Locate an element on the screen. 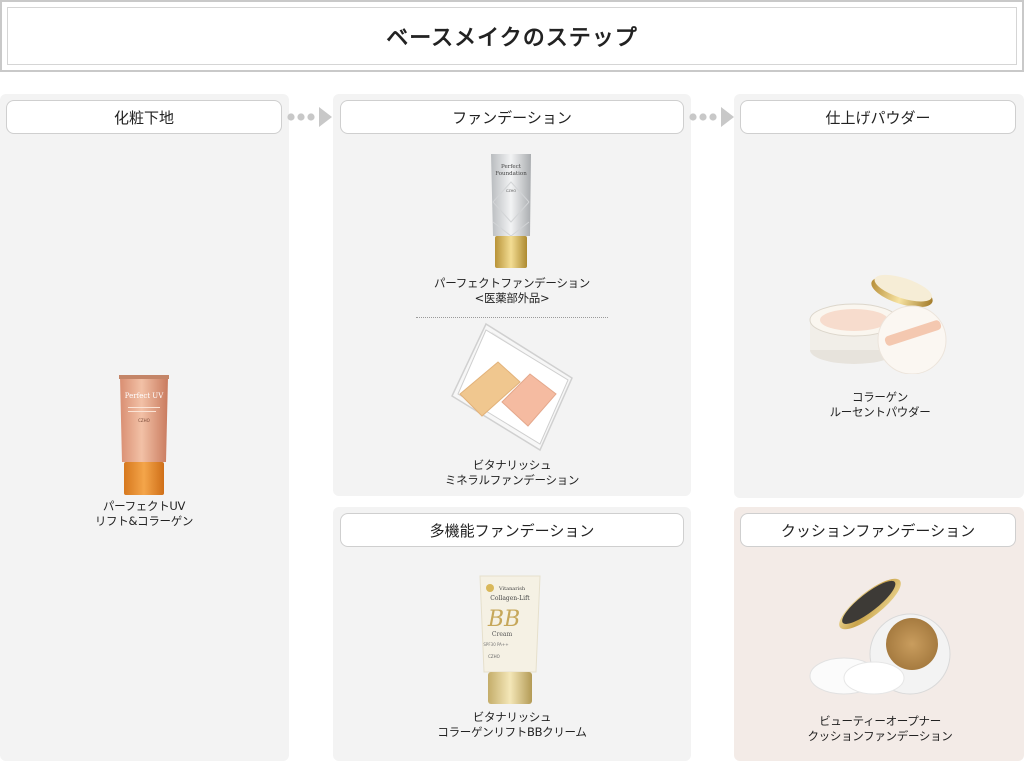  caption-perfect-uv: パーフェクトUV リフト&コラーゲン is located at coordinates (144, 514).